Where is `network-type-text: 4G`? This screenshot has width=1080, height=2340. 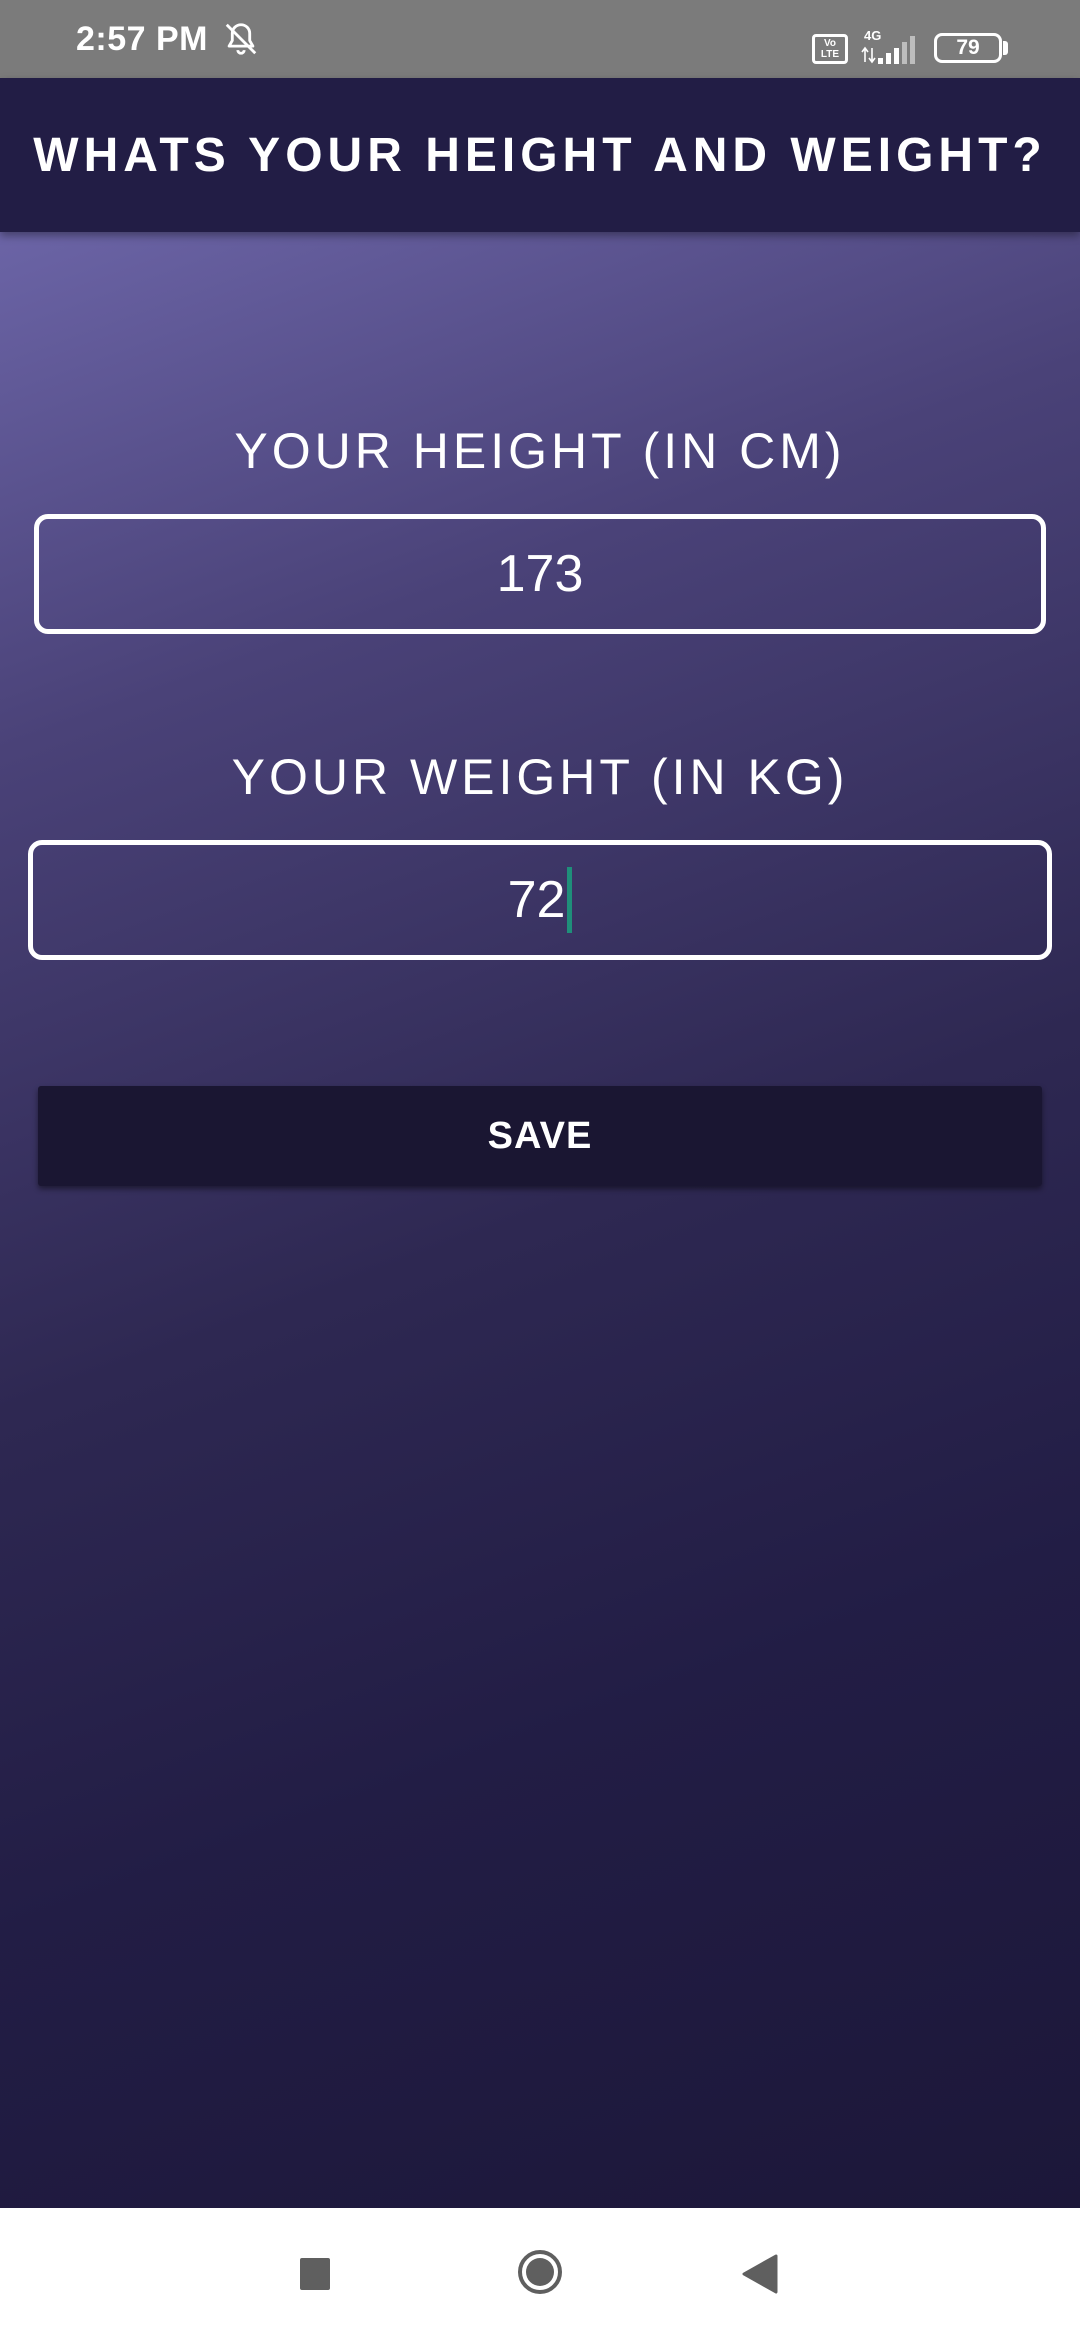 network-type-text: 4G is located at coordinates (872, 35).